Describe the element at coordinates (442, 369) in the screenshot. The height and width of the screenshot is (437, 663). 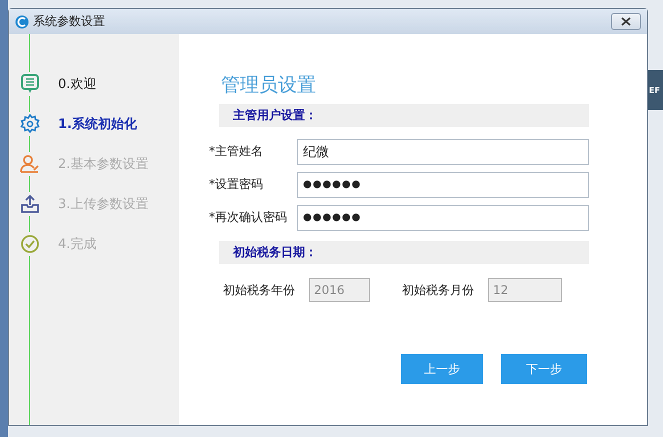
I see `previous-button: 上一步` at that location.